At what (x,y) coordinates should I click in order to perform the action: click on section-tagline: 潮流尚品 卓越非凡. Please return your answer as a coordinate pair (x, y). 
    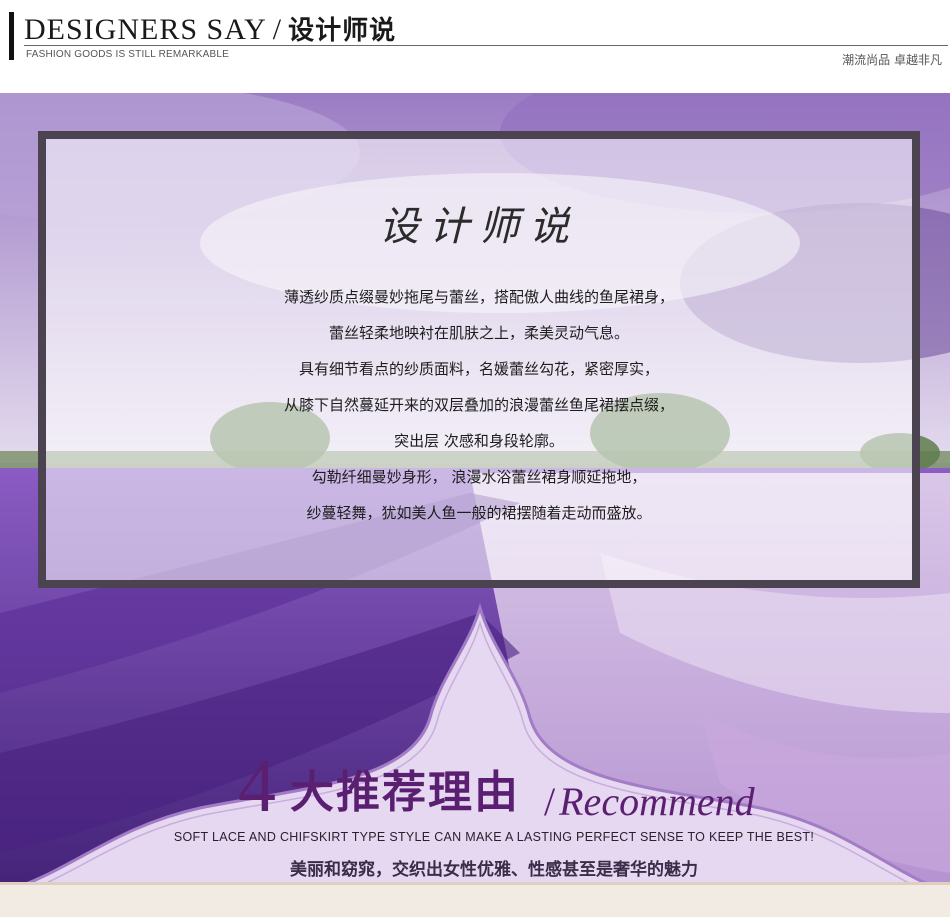
    Looking at the image, I should click on (892, 60).